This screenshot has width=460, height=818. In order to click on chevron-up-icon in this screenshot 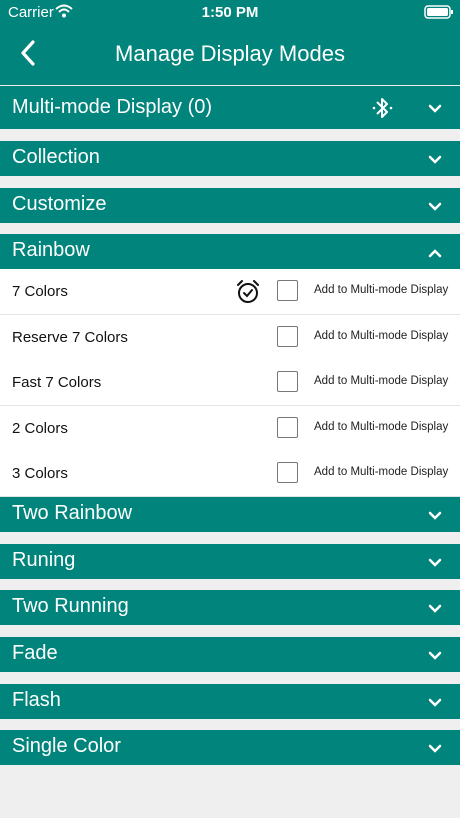, I will do `click(435, 254)`.